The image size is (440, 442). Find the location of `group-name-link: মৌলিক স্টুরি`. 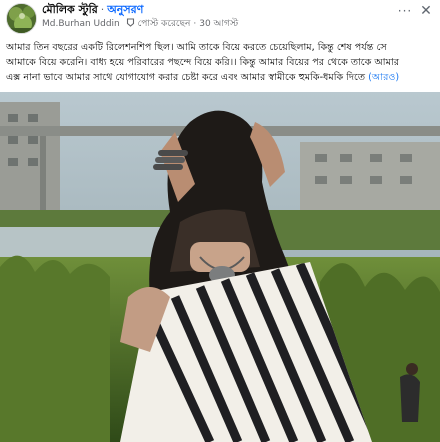

group-name-link: মৌলিক স্টুরি is located at coordinates (70, 9).